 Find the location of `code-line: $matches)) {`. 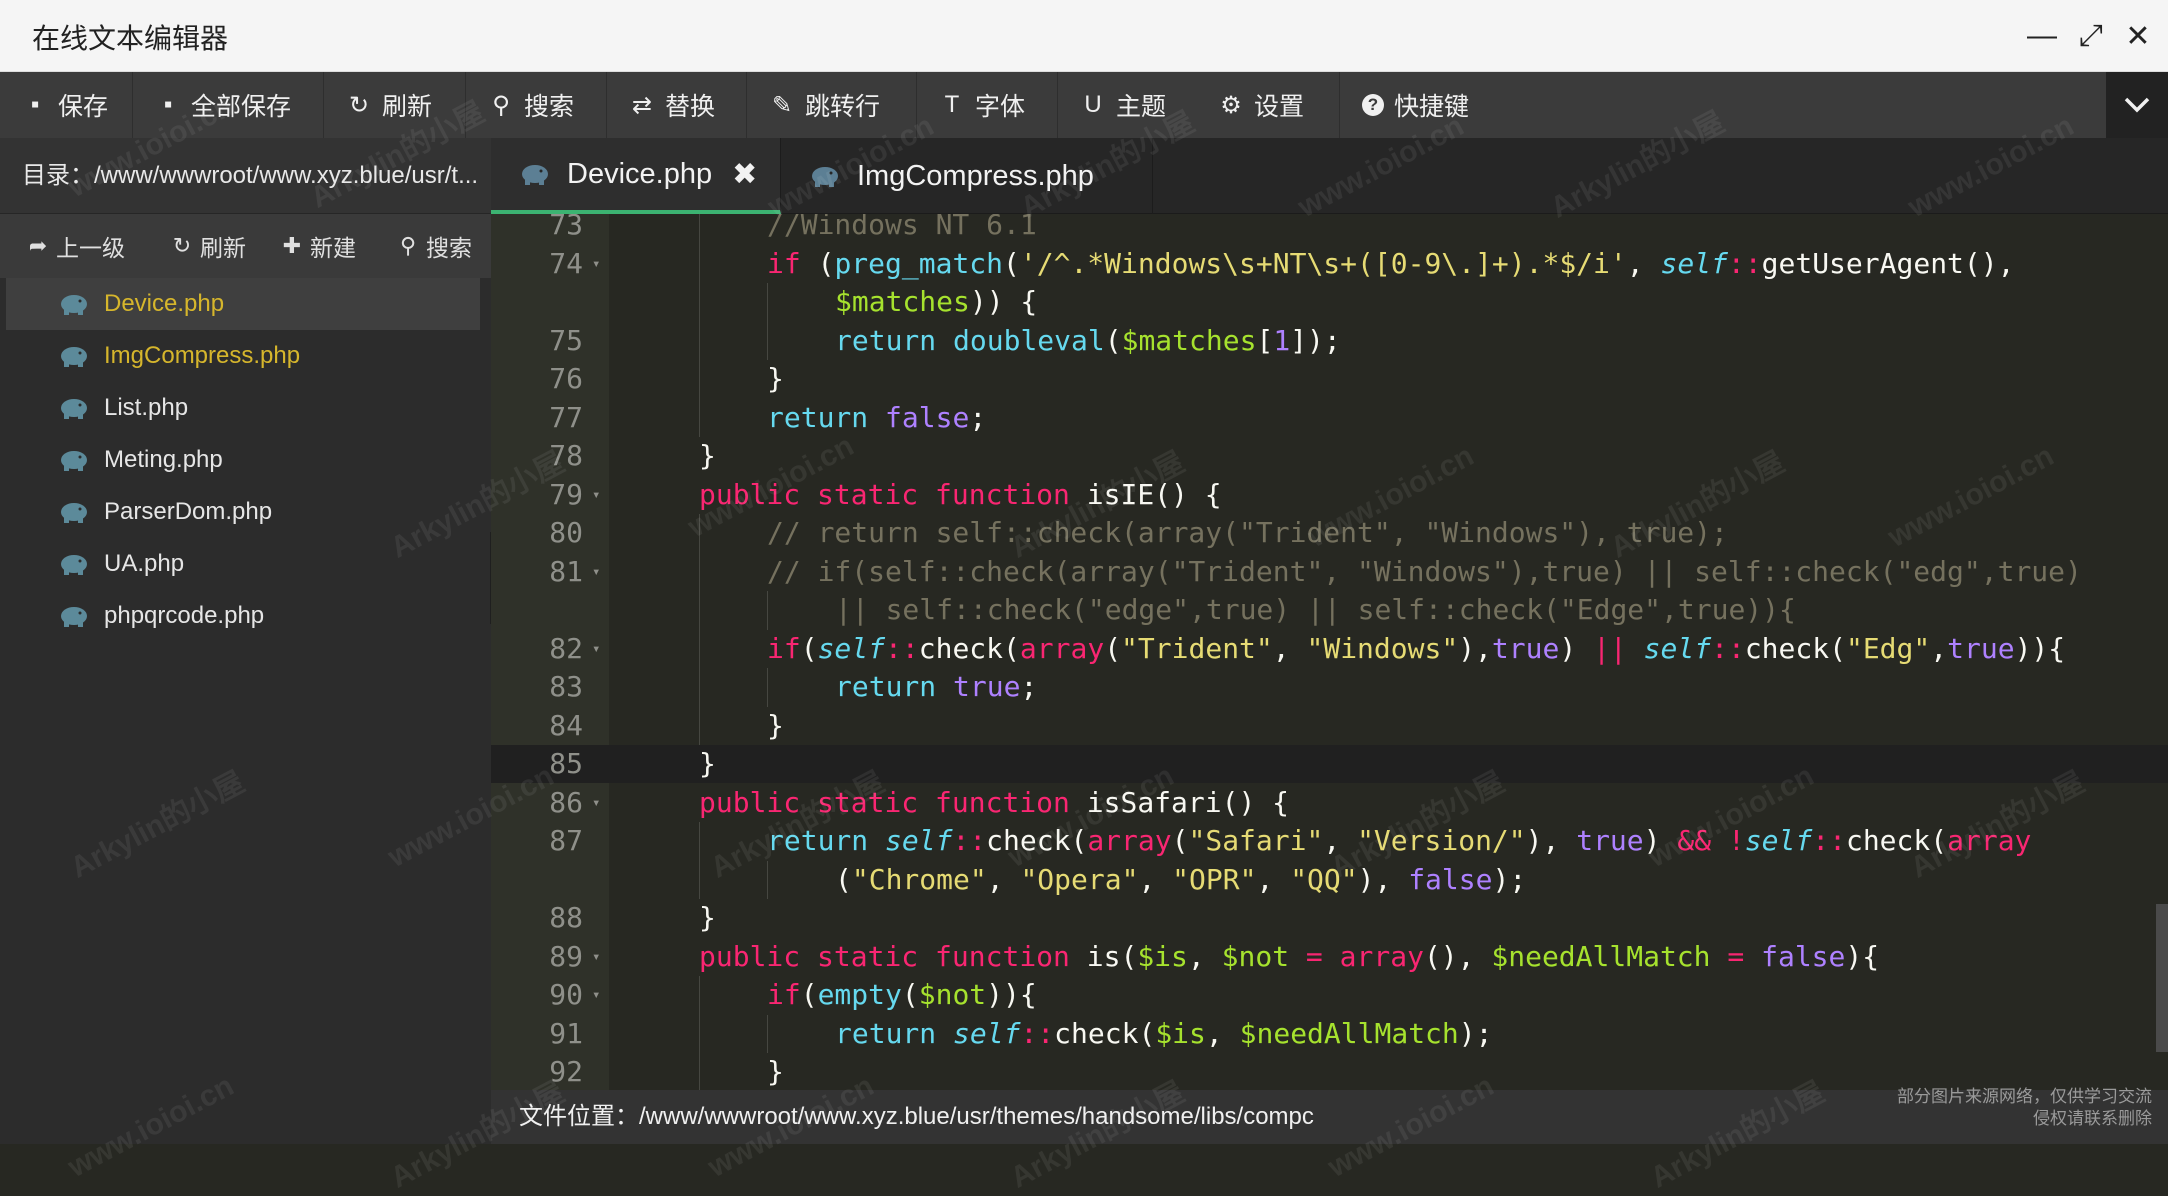

code-line: $matches)) { is located at coordinates (1329, 302).